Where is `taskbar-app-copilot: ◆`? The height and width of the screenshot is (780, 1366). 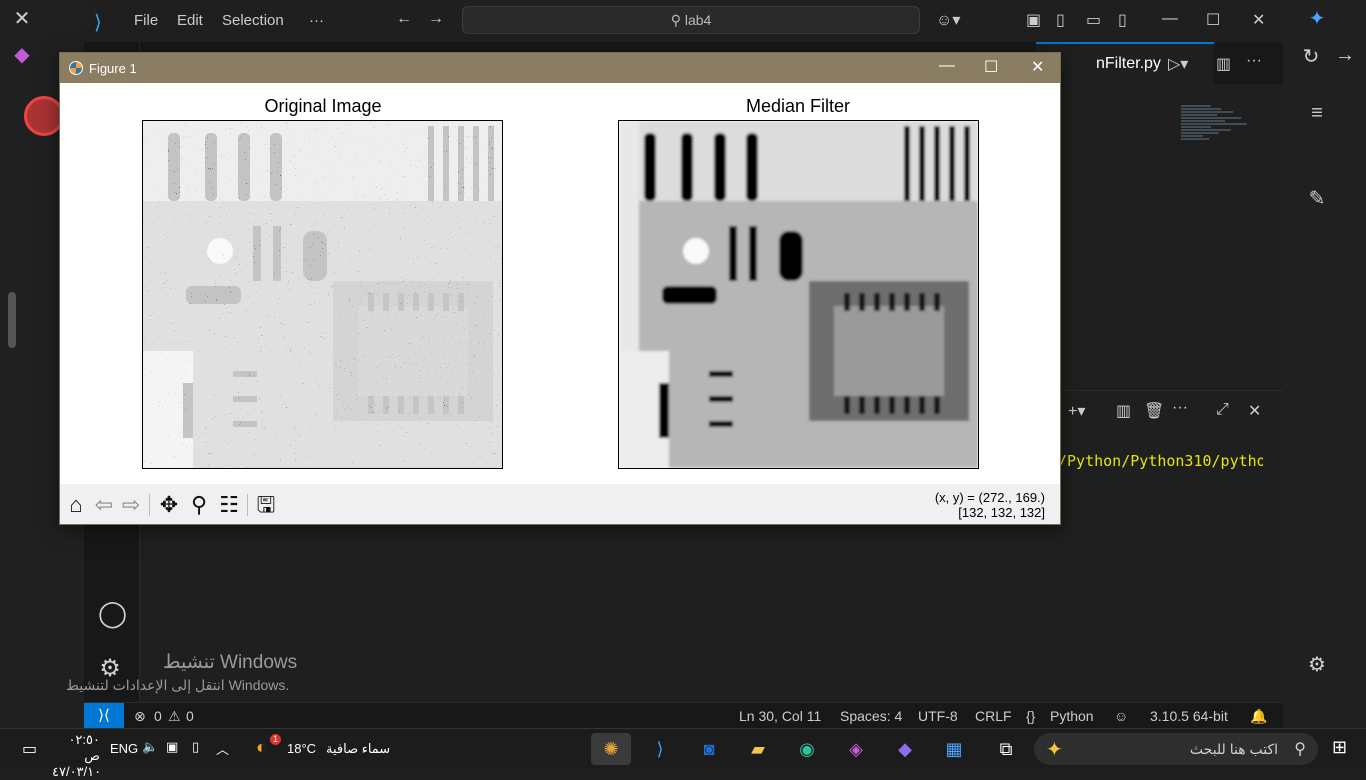 taskbar-app-copilot: ◆ is located at coordinates (905, 749).